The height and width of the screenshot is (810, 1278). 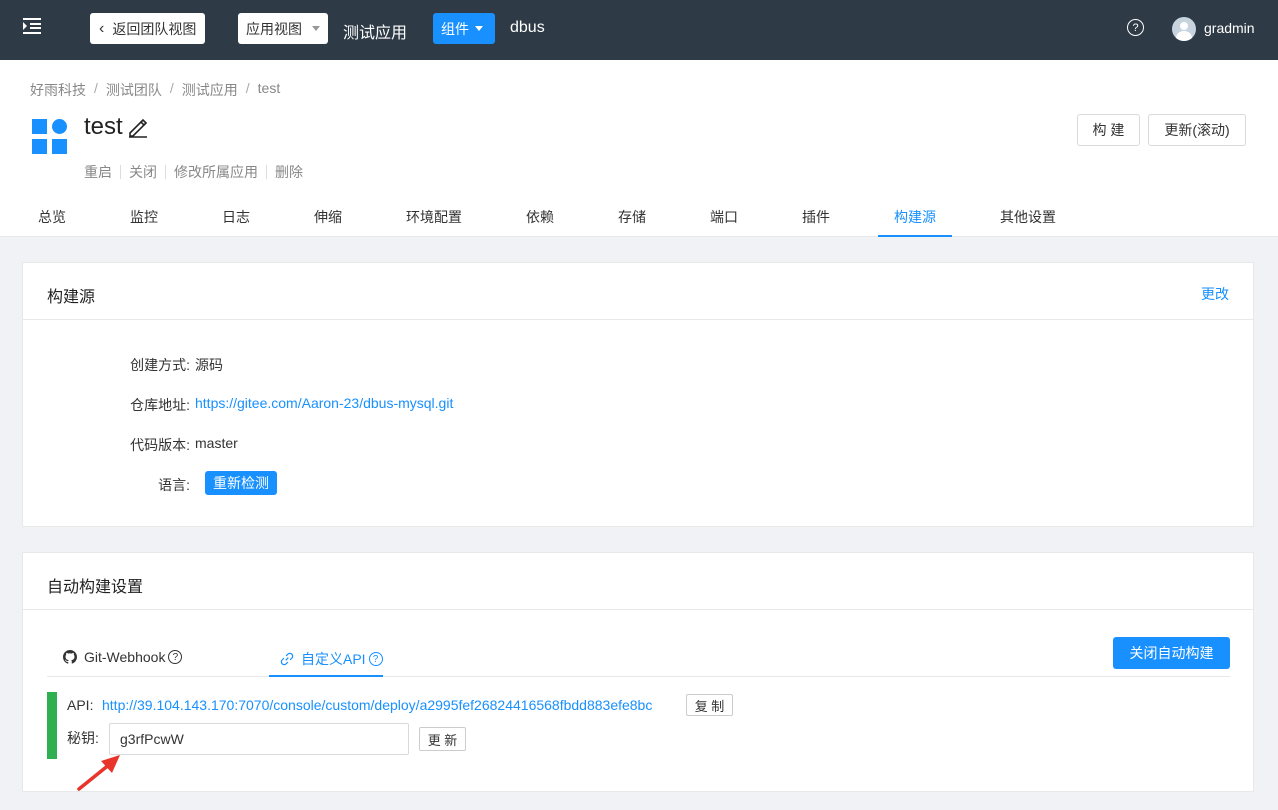 What do you see at coordinates (174, 485) in the screenshot?
I see `language-label: 语言:` at bounding box center [174, 485].